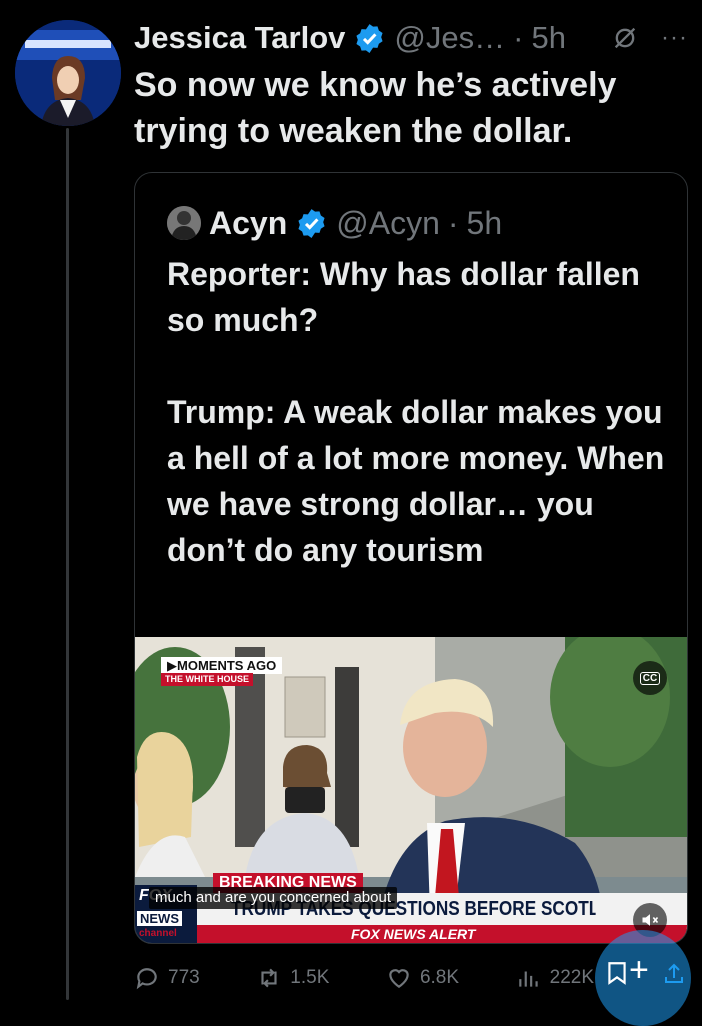 This screenshot has width=702, height=1026. I want to click on like-count: 6.8K, so click(439, 977).